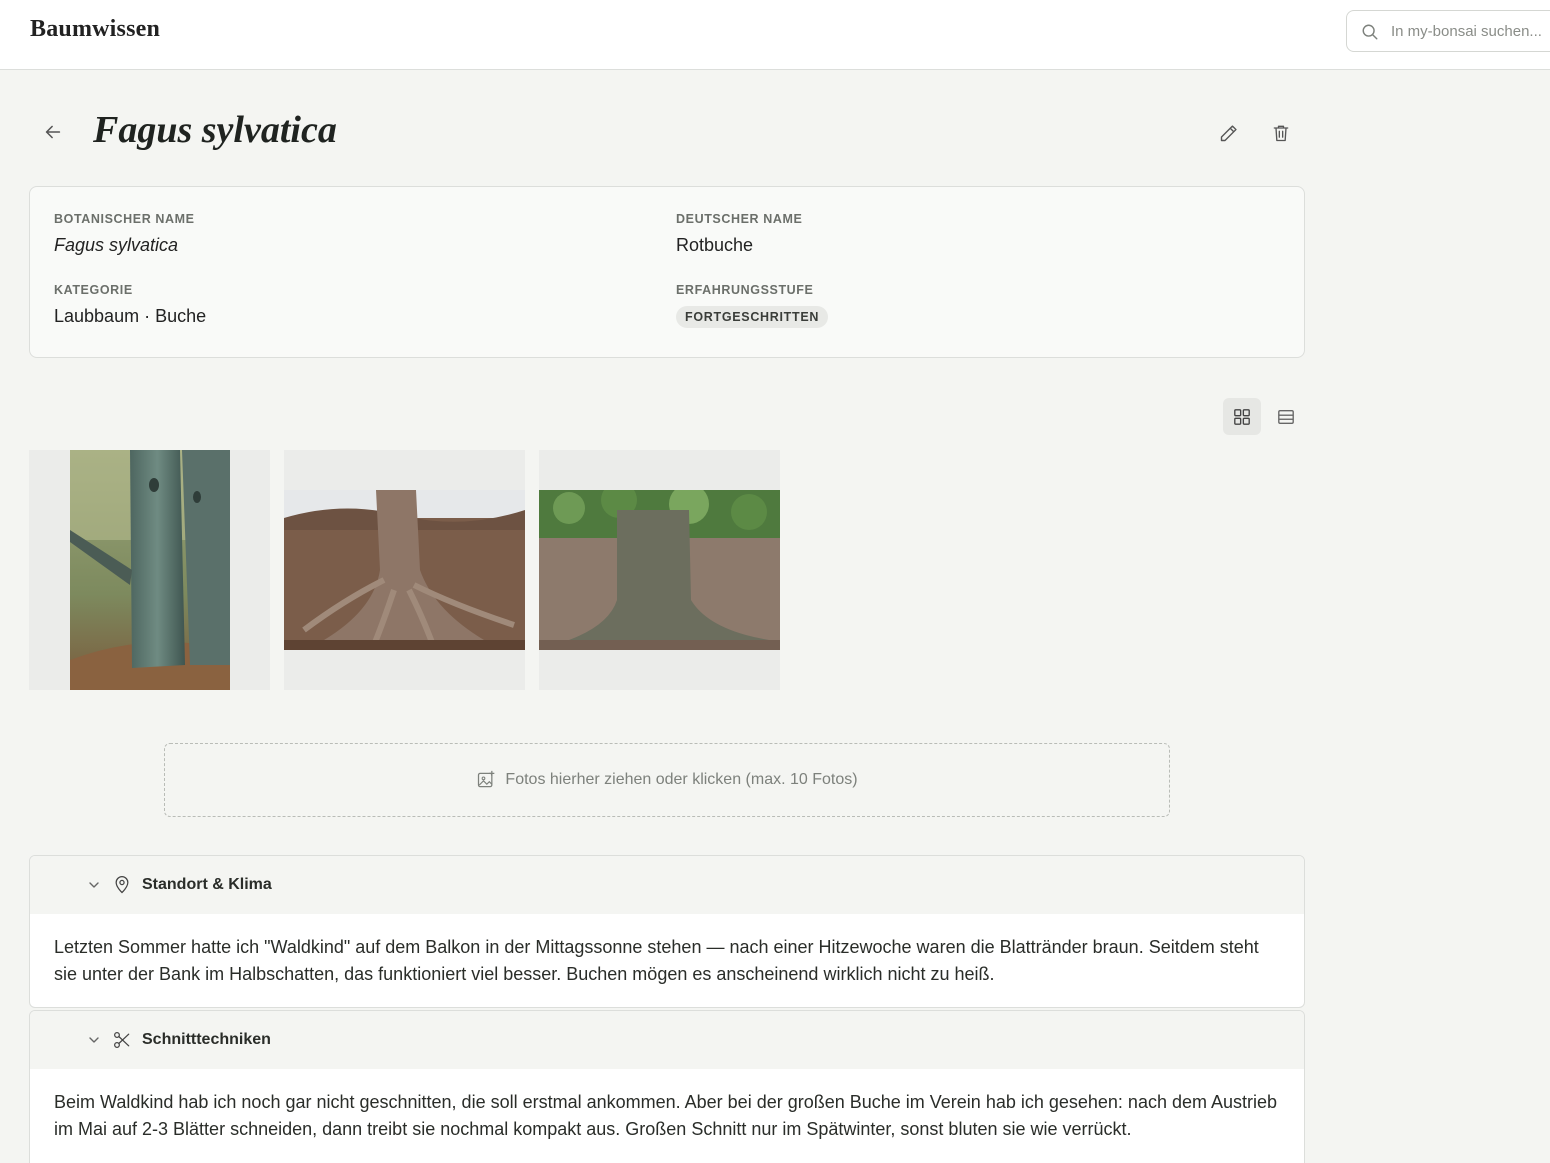  I want to click on map-pin-icon, so click(122, 885).